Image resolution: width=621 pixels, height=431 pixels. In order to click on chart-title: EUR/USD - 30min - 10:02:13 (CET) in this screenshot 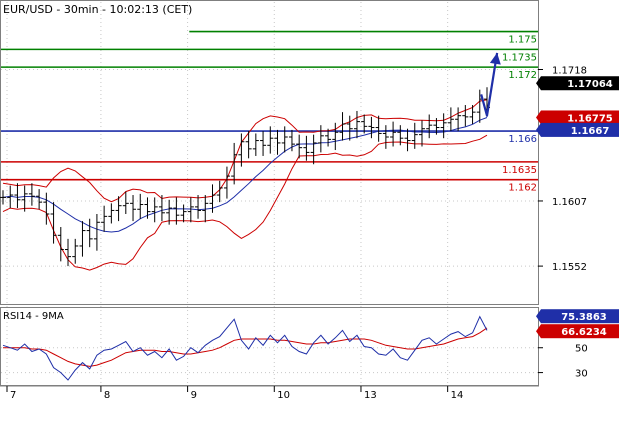, I will do `click(97, 9)`.